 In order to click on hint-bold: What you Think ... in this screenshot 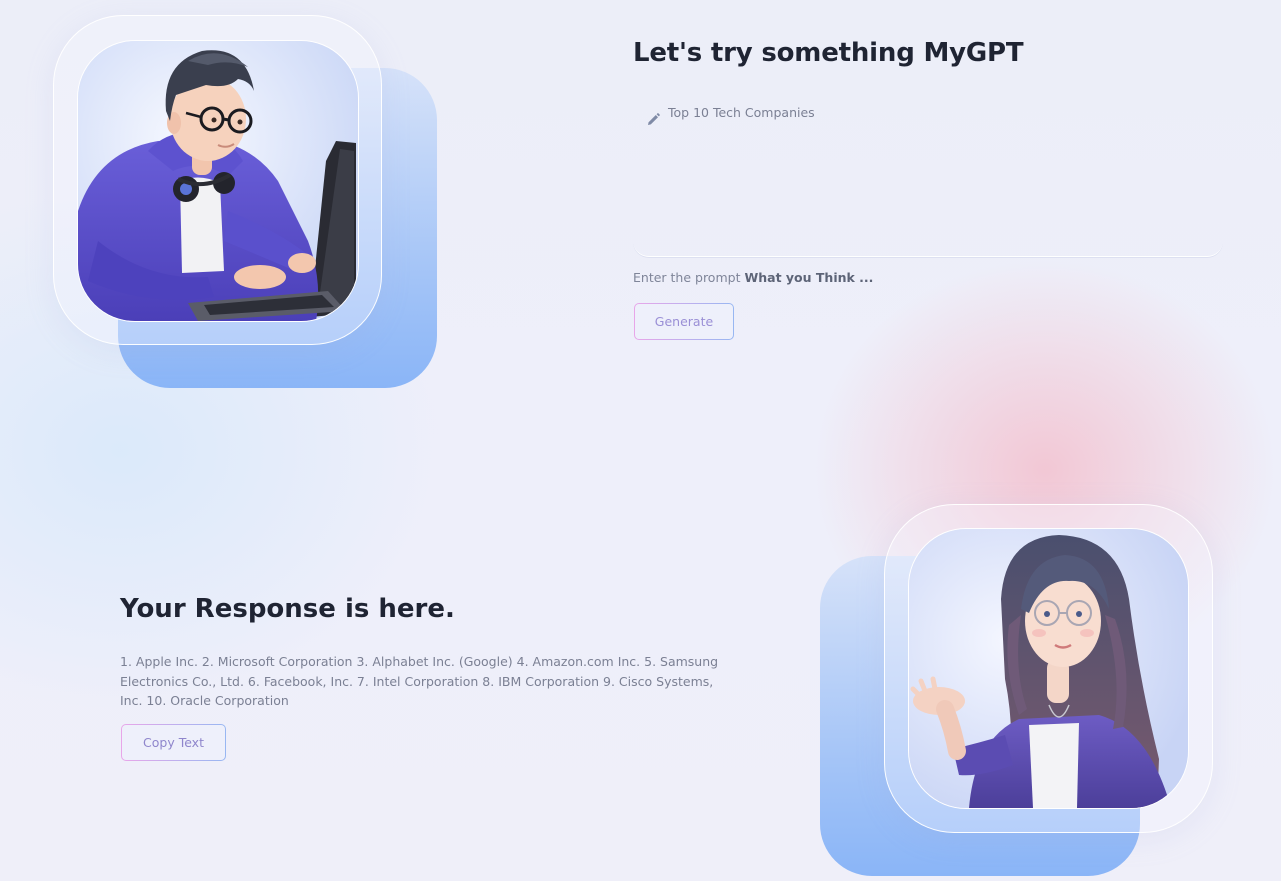, I will do `click(809, 277)`.